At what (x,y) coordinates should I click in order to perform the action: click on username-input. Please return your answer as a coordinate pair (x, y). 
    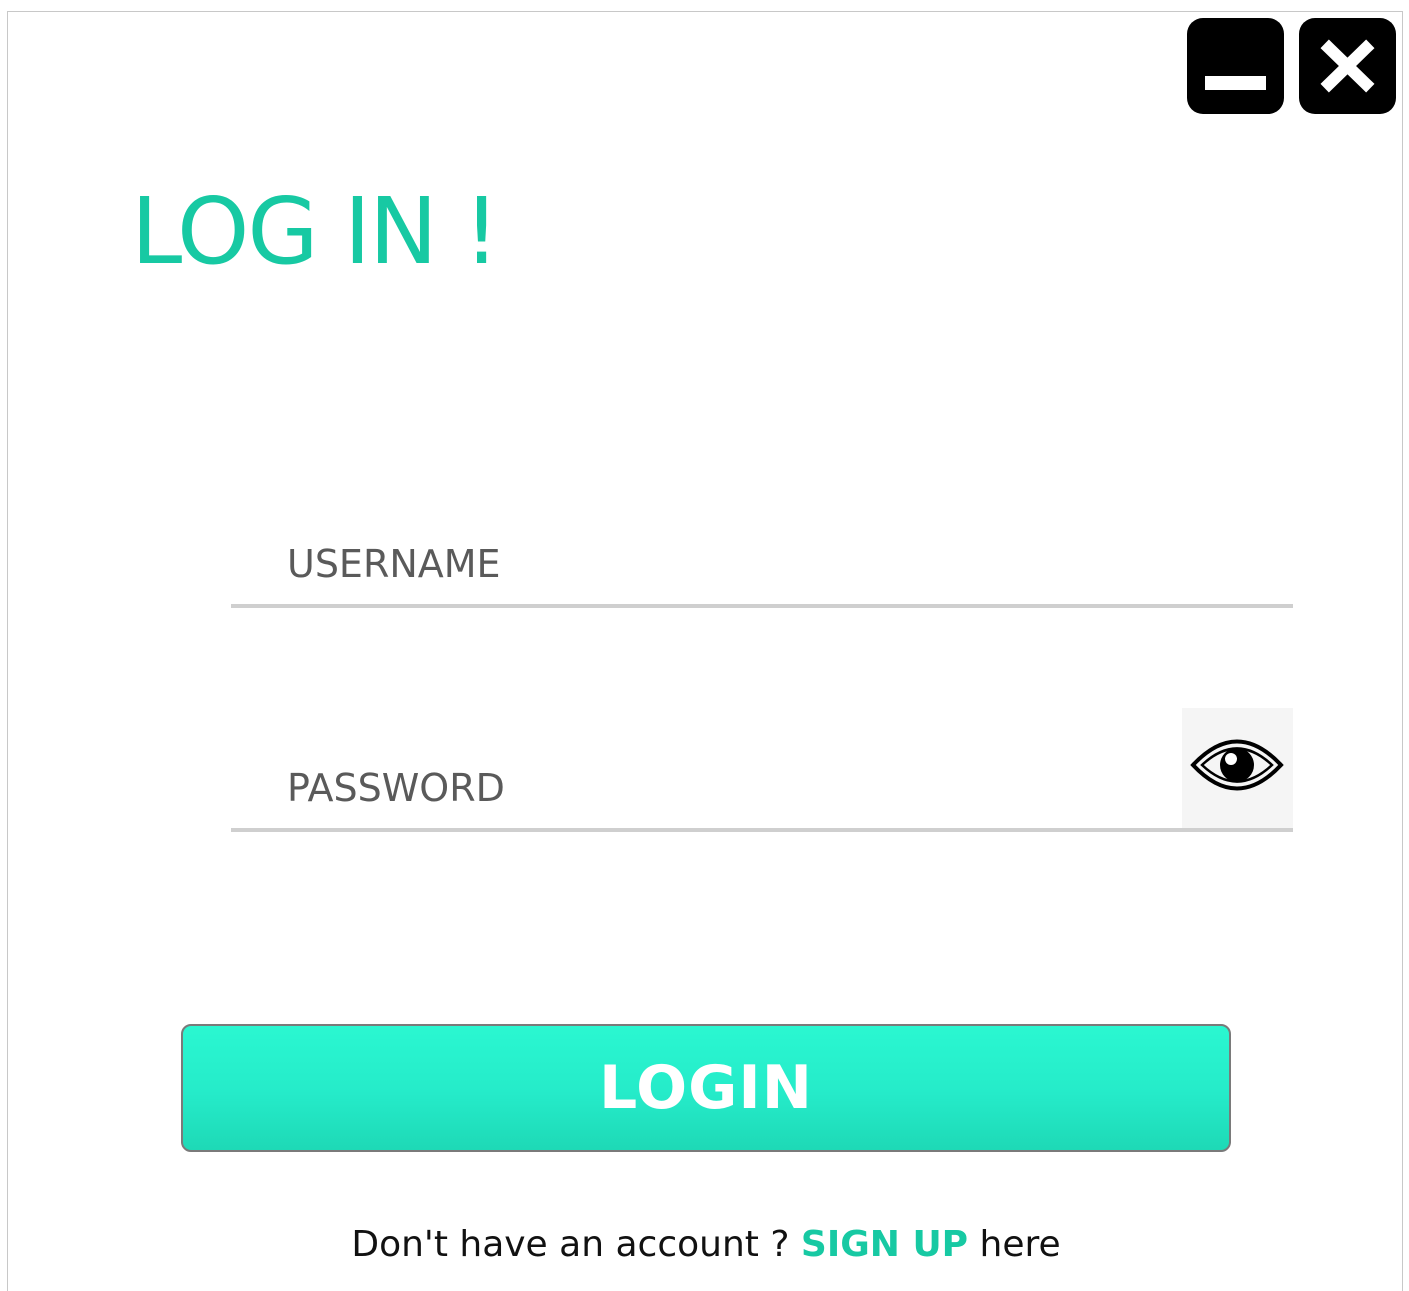
    Looking at the image, I should click on (727, 564).